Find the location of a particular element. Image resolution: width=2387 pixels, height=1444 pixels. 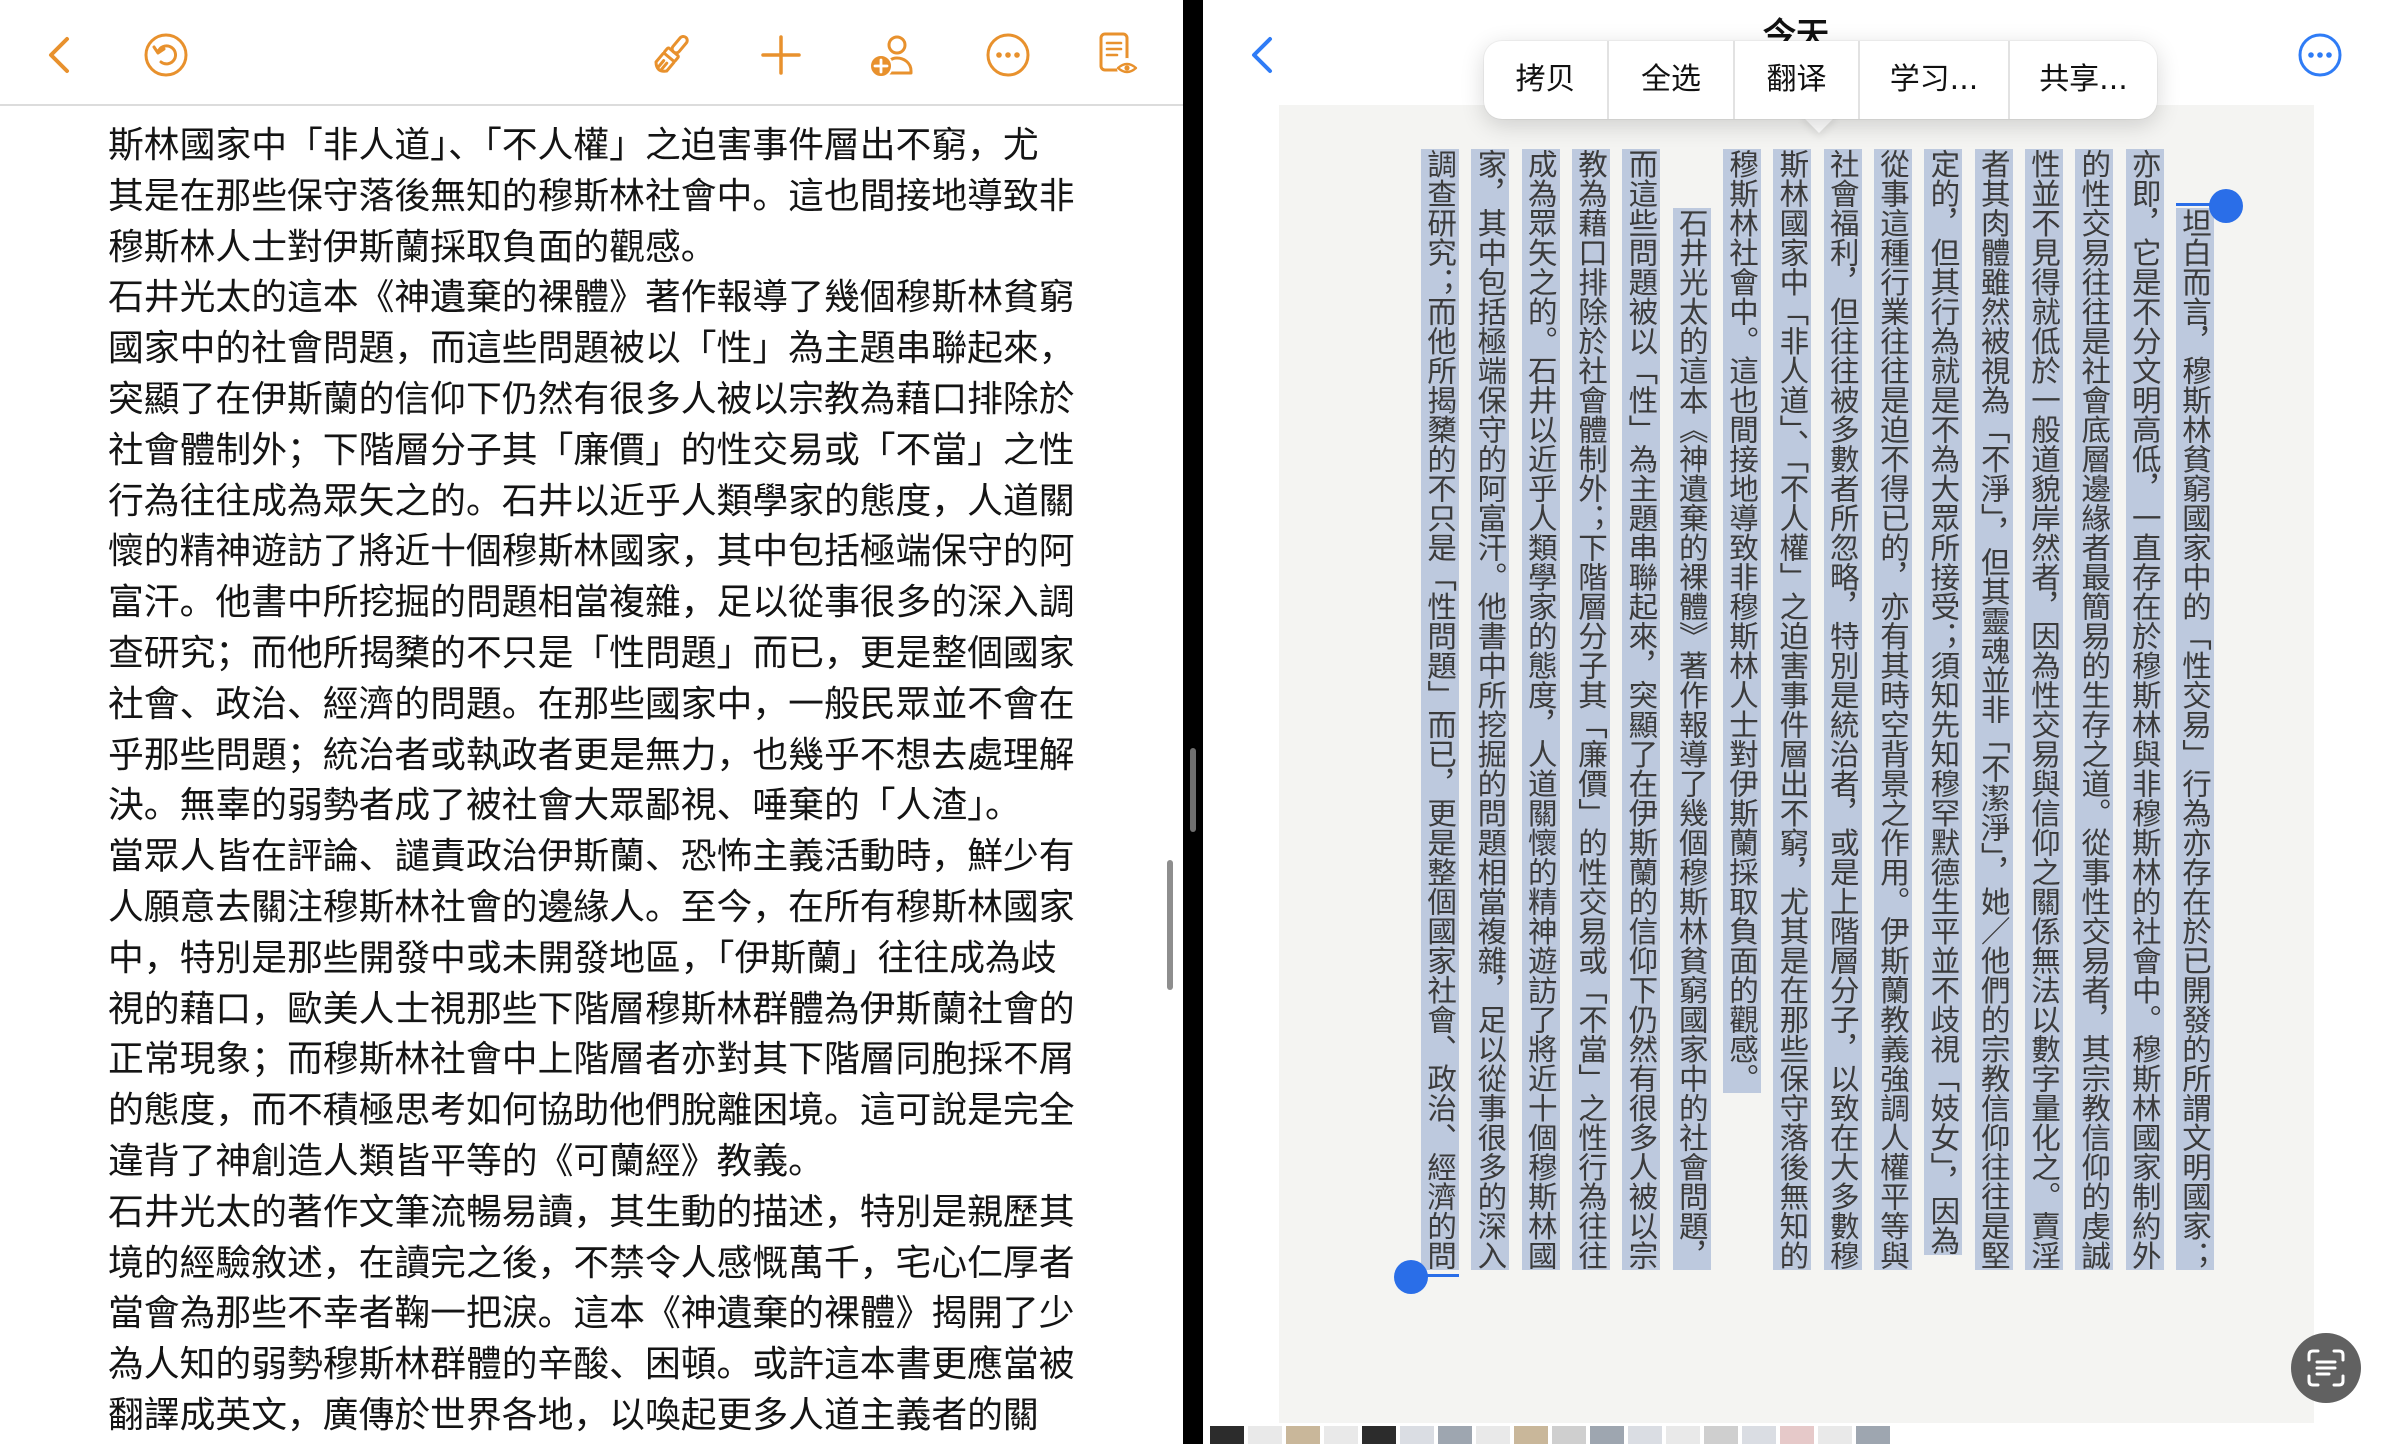

text-column: 家，其中包括極端保守的阿富汗。他書中所挖掘的問題相當複雜，足以從事很多的深入 is located at coordinates (1490, 709).